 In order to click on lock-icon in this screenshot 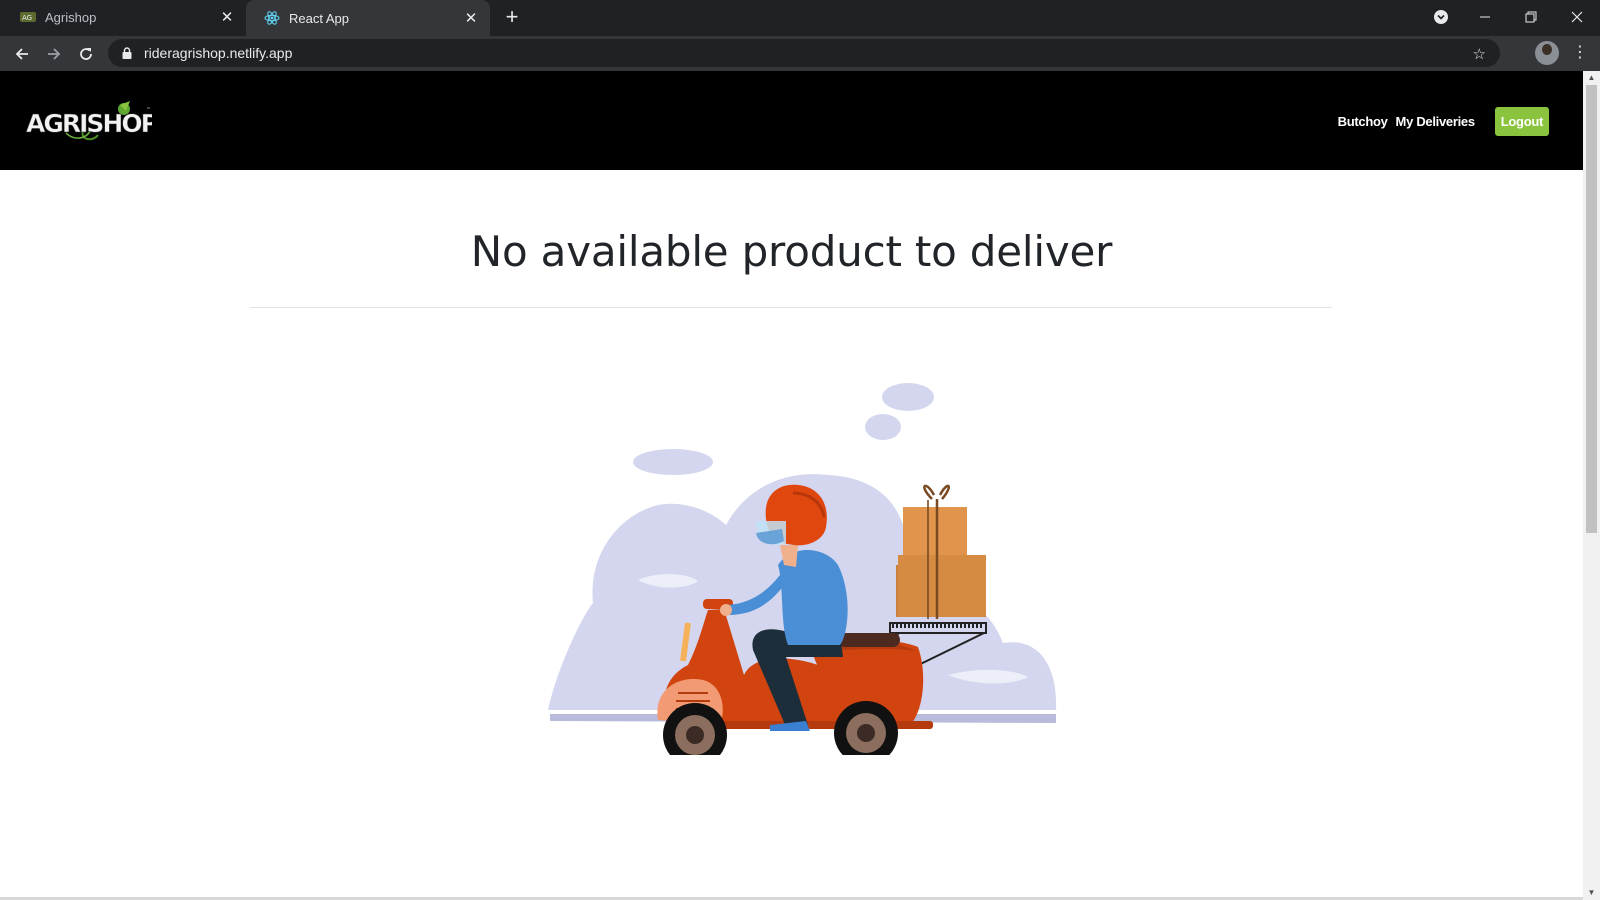, I will do `click(127, 53)`.